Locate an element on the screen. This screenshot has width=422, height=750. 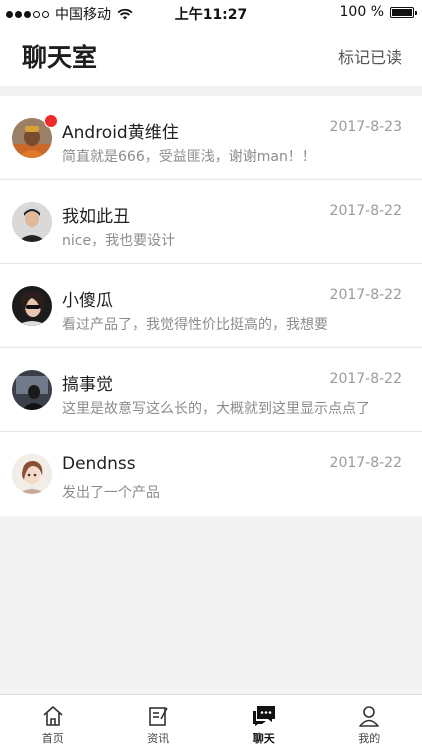
tab-home: 首页 is located at coordinates (53, 722).